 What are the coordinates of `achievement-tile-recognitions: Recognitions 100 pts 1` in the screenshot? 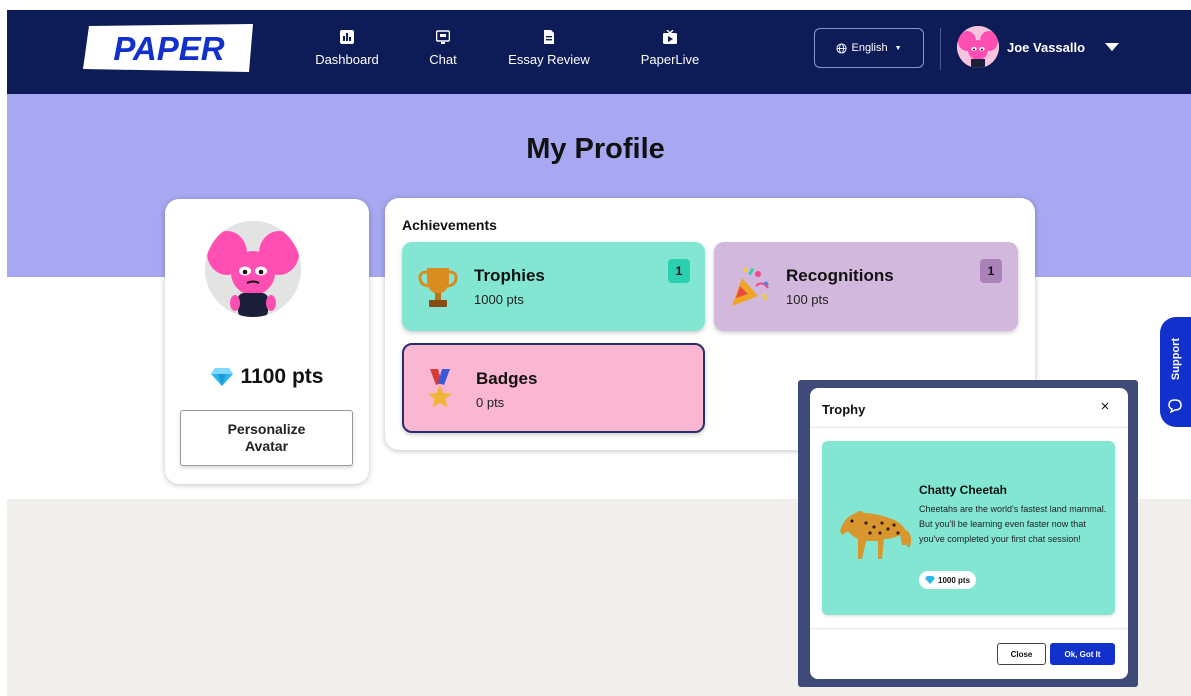 It's located at (866, 286).